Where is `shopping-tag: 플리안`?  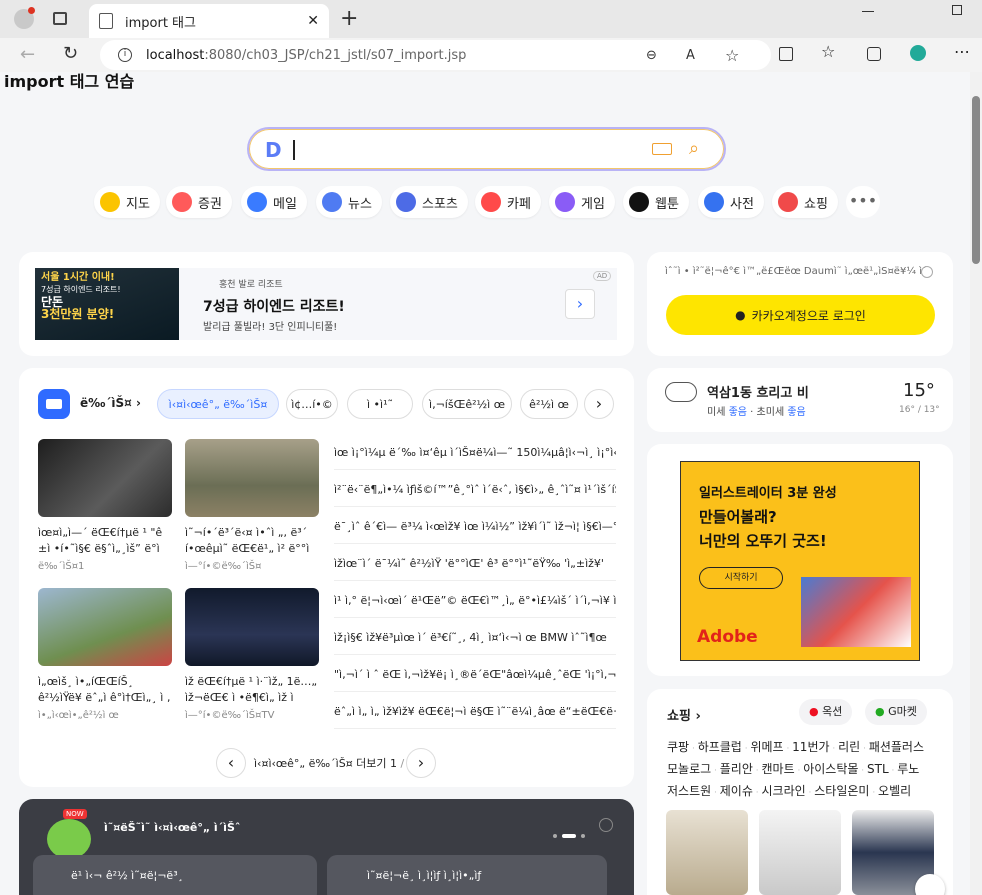
shopping-tag: 플리안 is located at coordinates (736, 768).